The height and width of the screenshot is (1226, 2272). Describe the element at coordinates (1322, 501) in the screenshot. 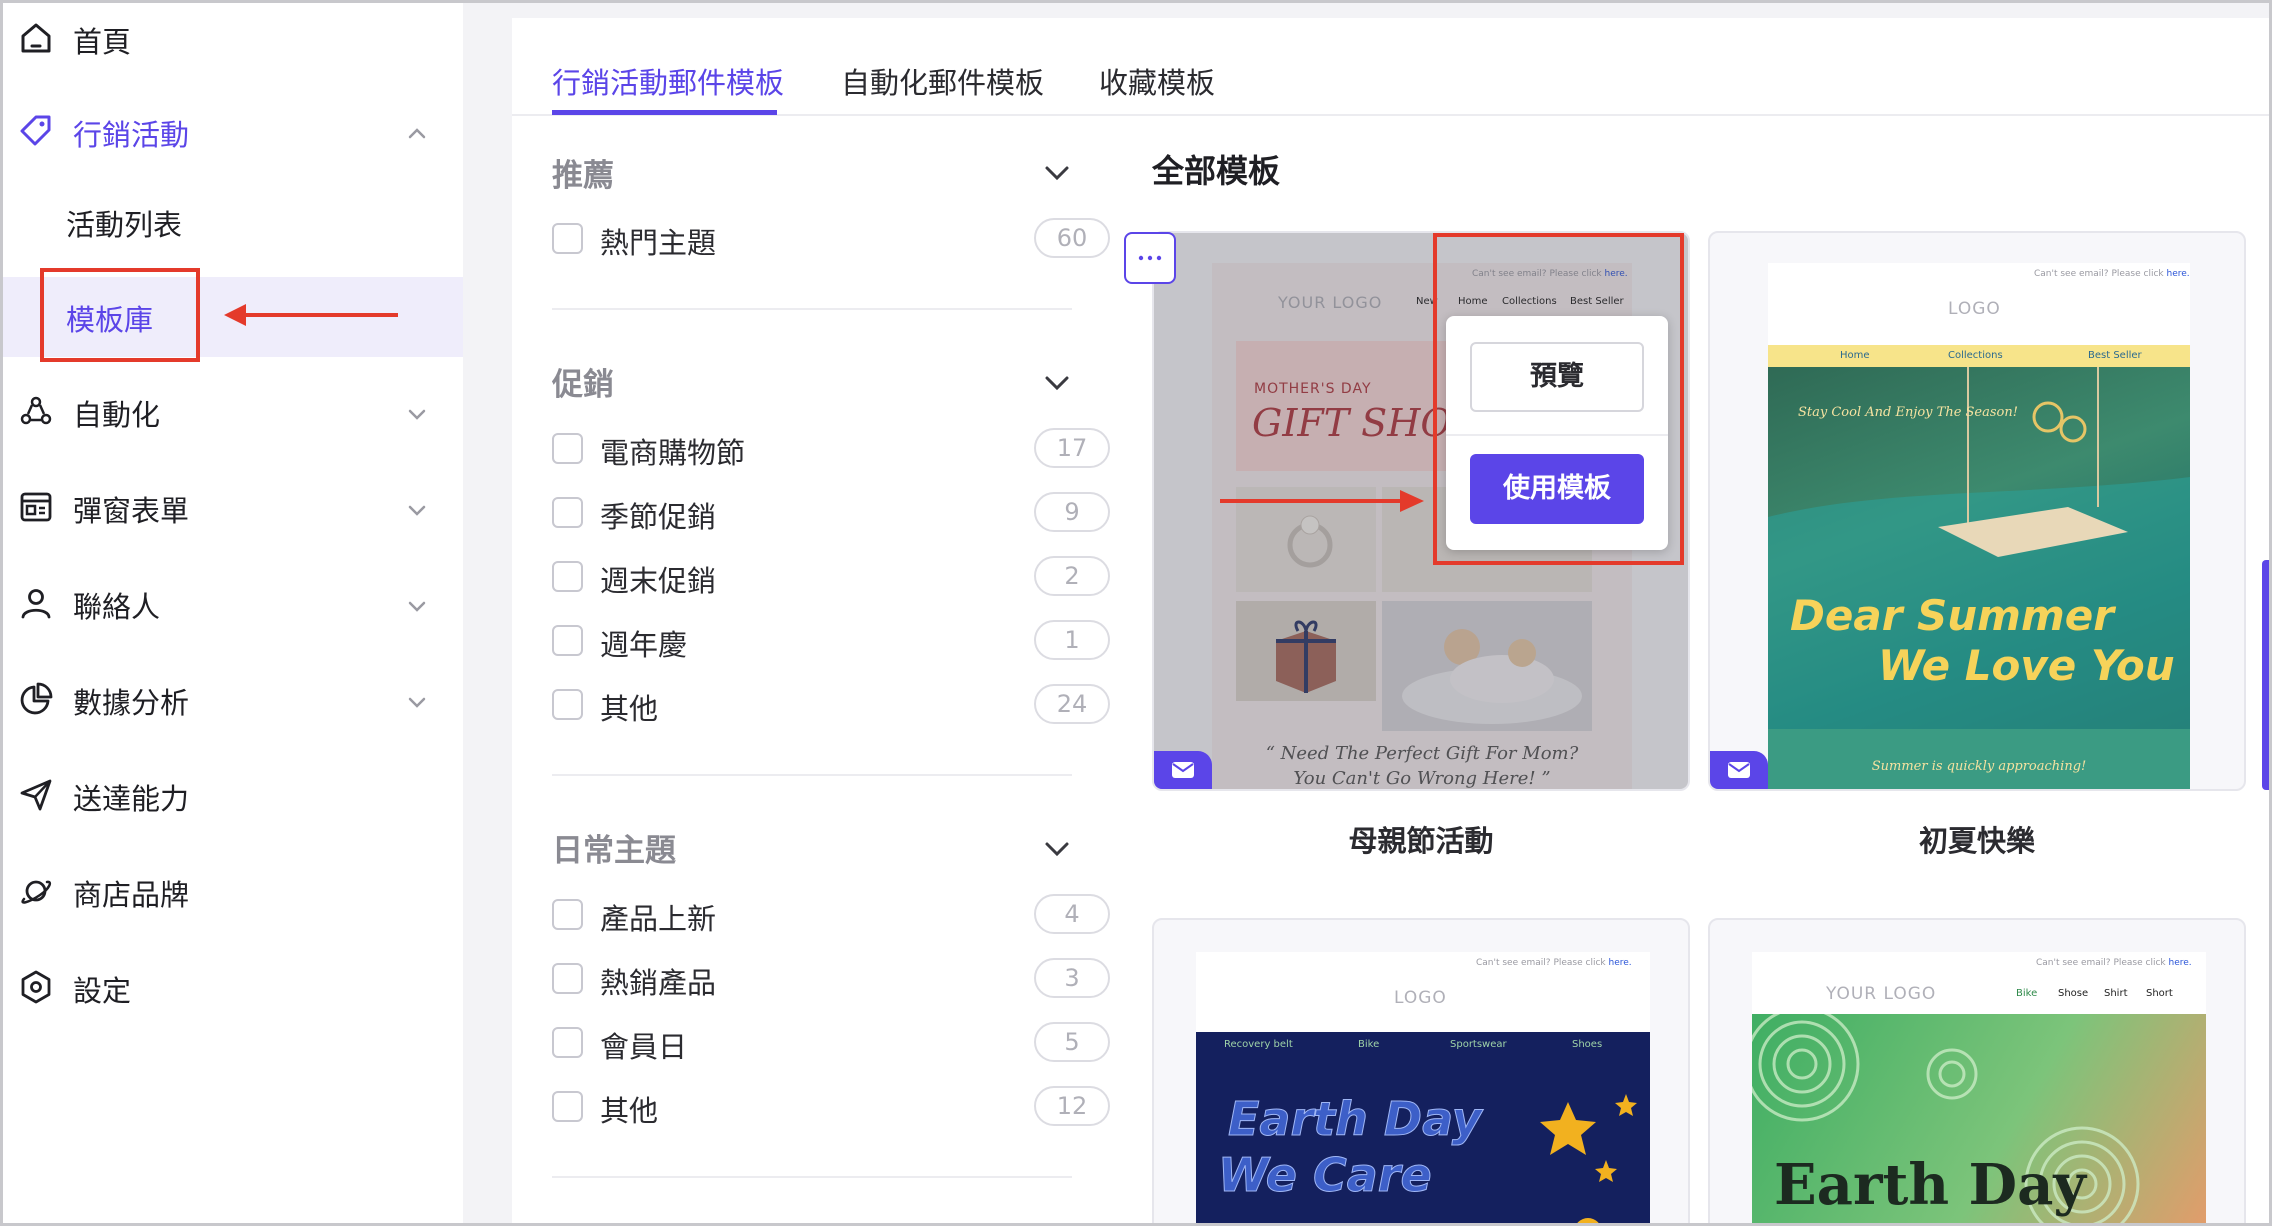

I see `annotation-arrow-icon` at that location.